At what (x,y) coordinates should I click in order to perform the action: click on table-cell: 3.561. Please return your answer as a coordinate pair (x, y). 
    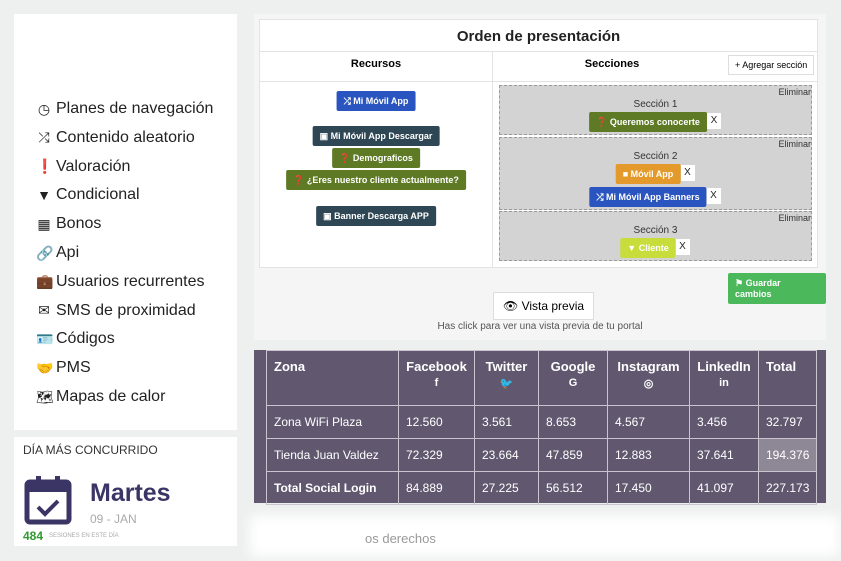
    Looking at the image, I should click on (506, 422).